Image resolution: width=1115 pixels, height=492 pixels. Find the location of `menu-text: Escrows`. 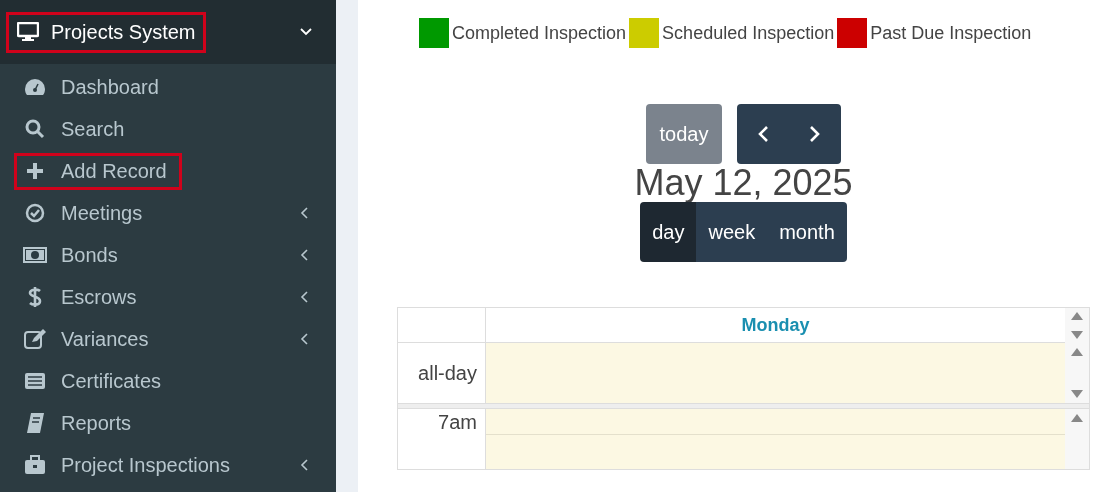

menu-text: Escrows is located at coordinates (99, 297).